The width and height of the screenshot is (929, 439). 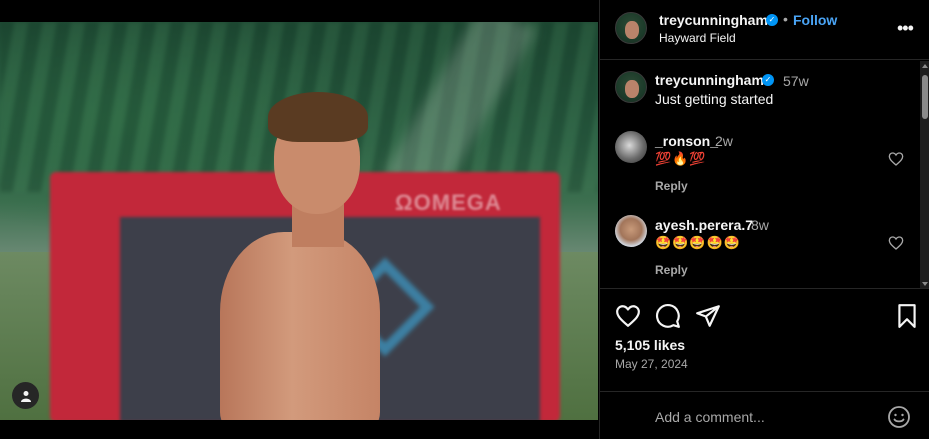 What do you see at coordinates (899, 417) in the screenshot?
I see `smiley-icon` at bounding box center [899, 417].